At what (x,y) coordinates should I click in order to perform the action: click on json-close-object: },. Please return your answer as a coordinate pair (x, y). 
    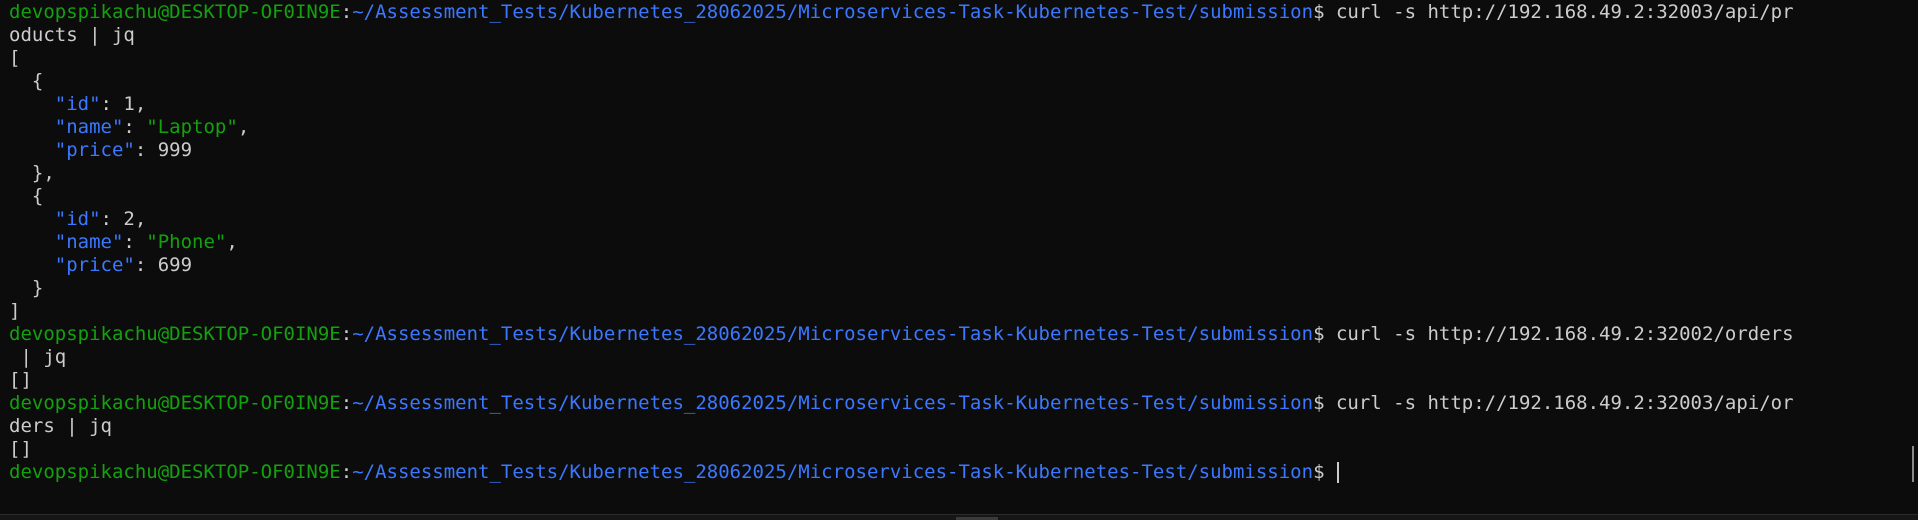
    Looking at the image, I should click on (32, 173).